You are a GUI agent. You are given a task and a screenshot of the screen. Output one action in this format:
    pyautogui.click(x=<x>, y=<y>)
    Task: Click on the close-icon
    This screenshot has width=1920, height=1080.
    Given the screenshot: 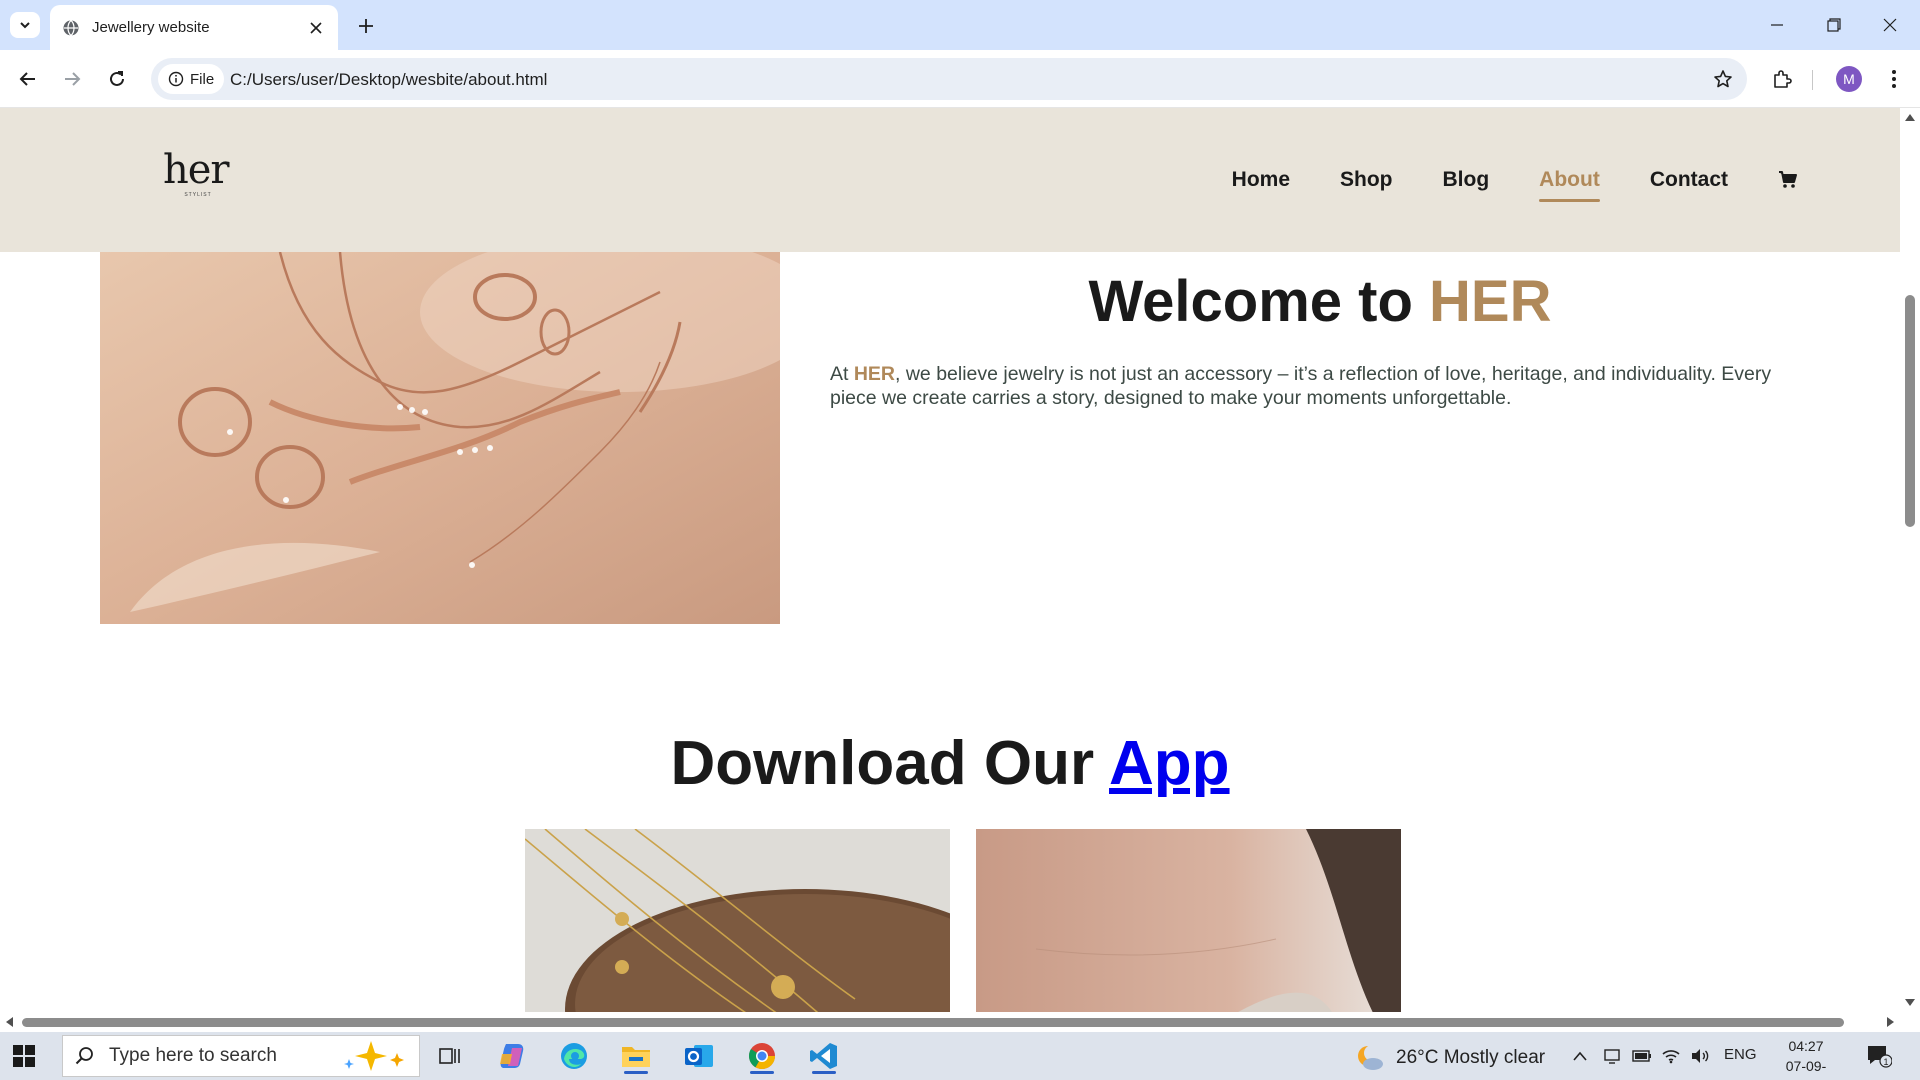 What is the action you would take?
    pyautogui.click(x=1890, y=25)
    